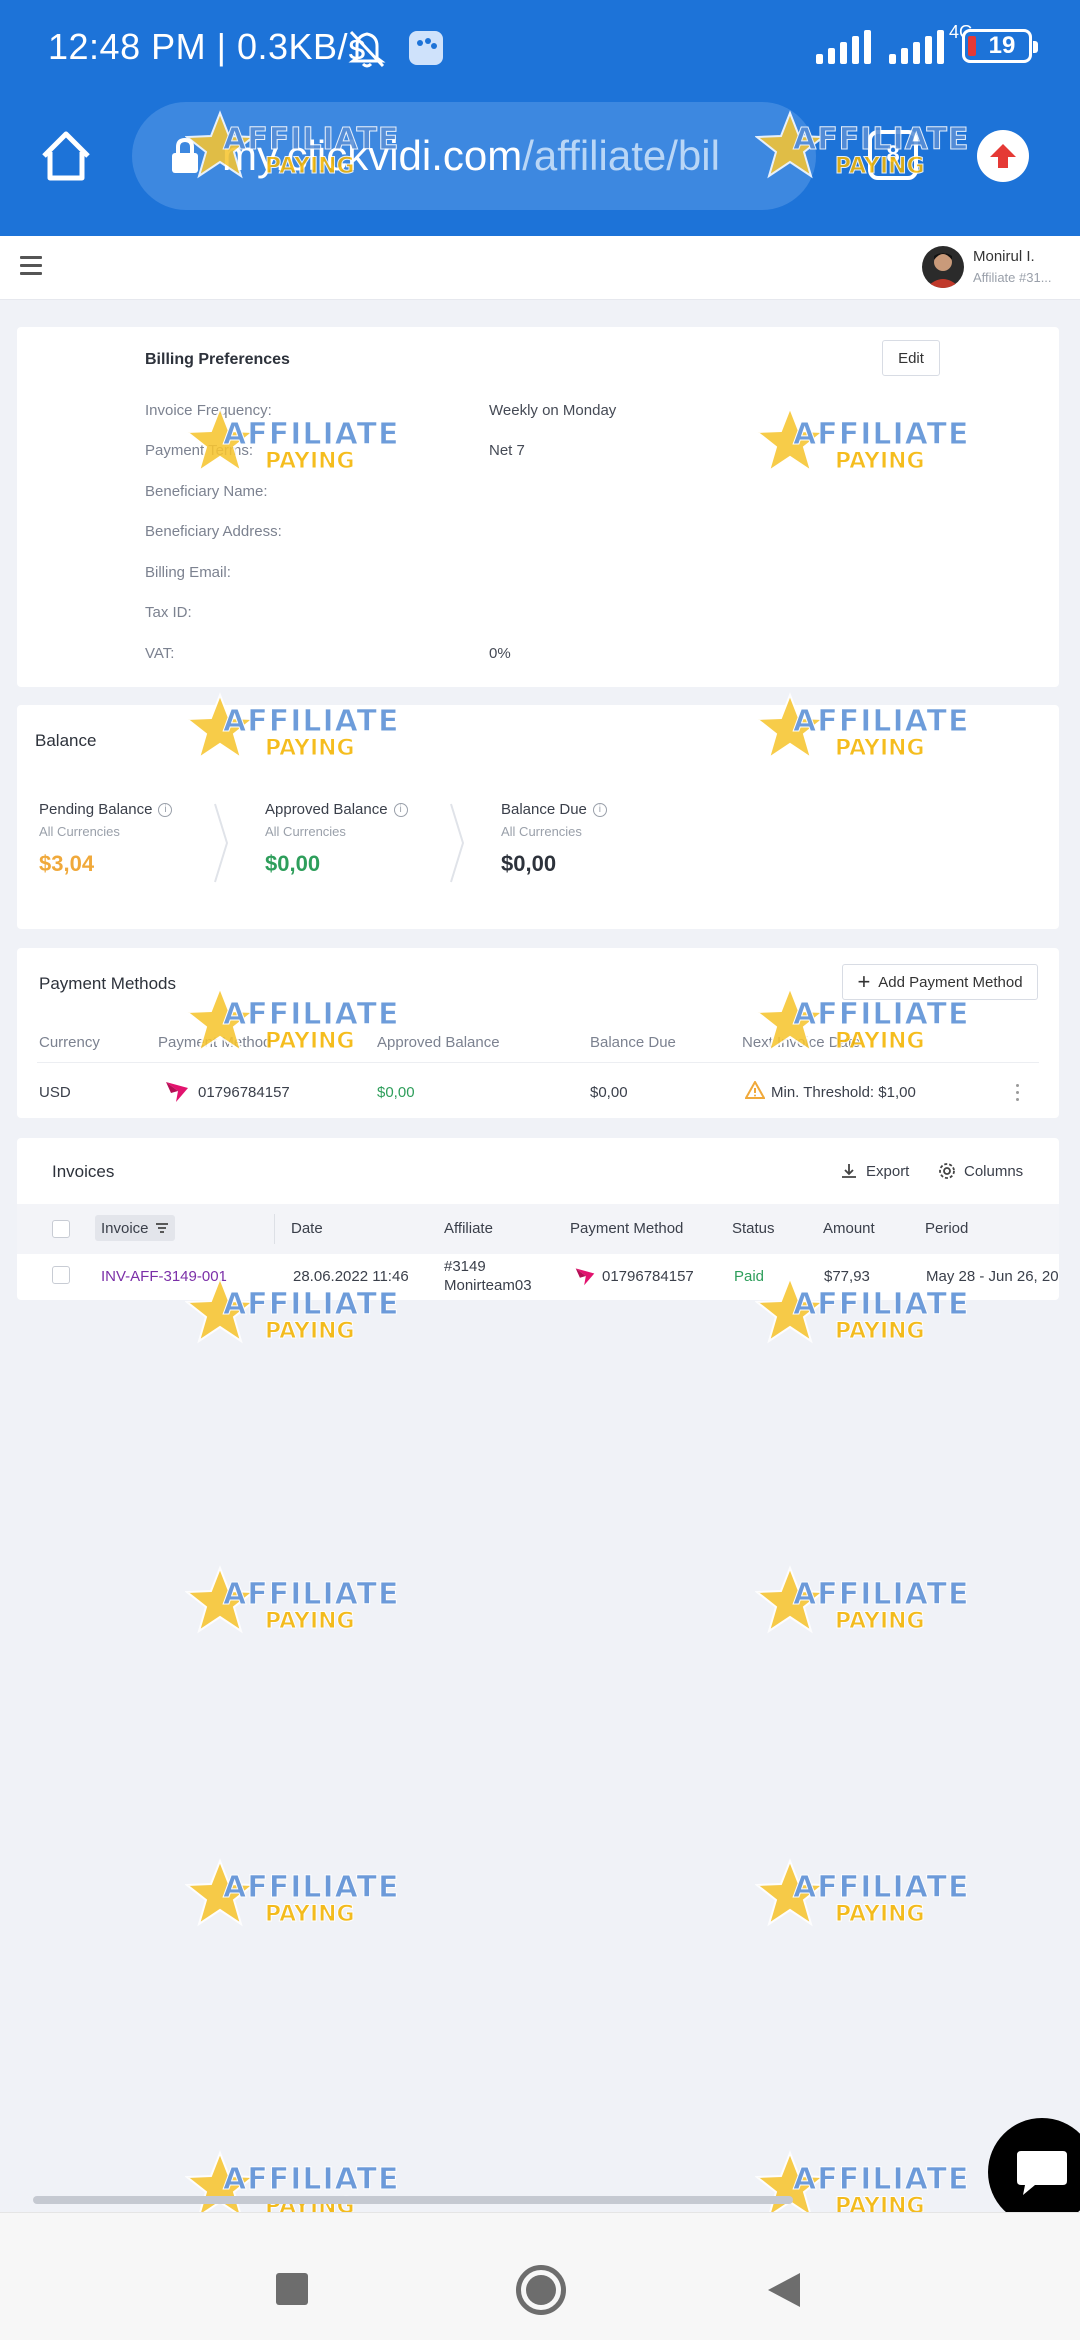 The image size is (1080, 2340). Describe the element at coordinates (396, 1092) in the screenshot. I see `pm-approved: $0,00` at that location.